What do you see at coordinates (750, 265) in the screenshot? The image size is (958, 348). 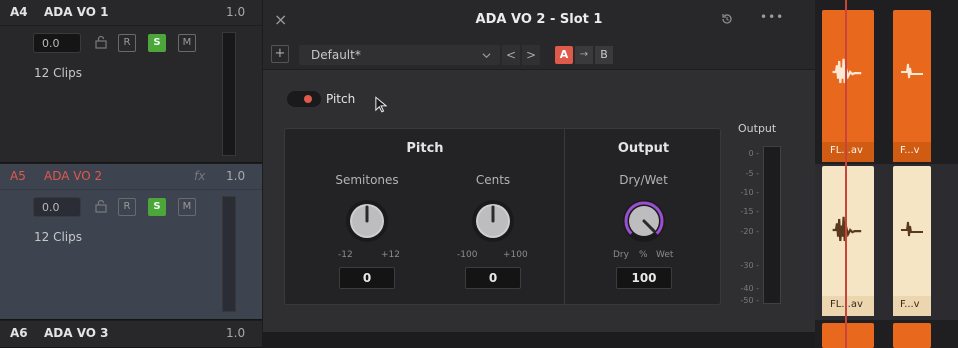 I see `meter-tick-label: -30 -` at bounding box center [750, 265].